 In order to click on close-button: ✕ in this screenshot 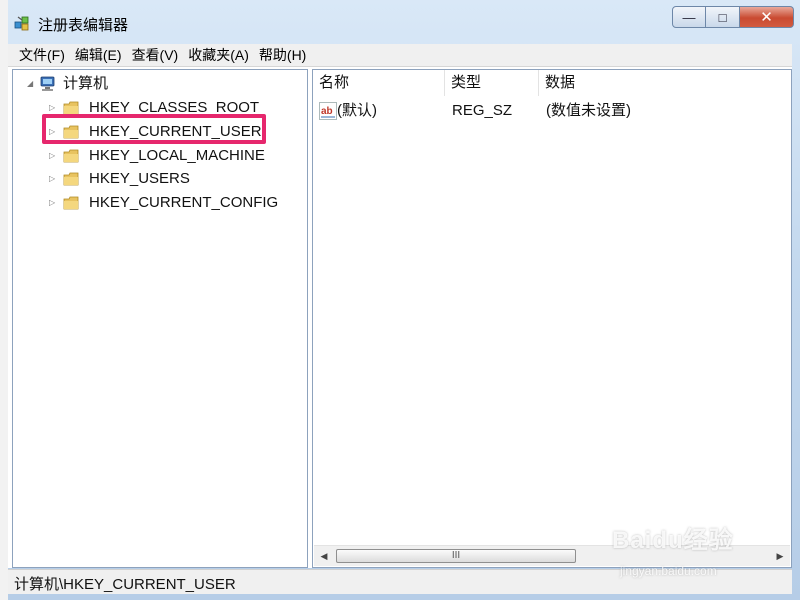, I will do `click(767, 17)`.